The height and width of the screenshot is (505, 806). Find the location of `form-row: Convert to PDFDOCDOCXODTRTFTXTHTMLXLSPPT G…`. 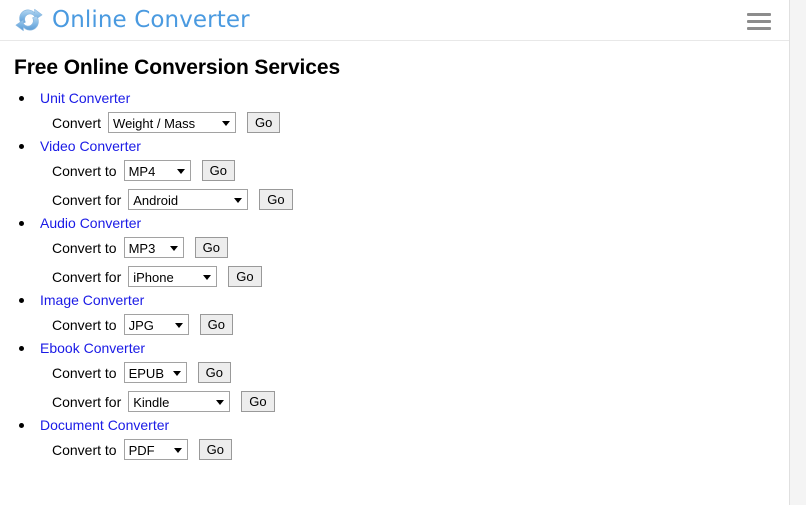

form-row: Convert to PDFDOCDOCXODTRTFTXTHTMLXLSPPT G… is located at coordinates (420, 449).